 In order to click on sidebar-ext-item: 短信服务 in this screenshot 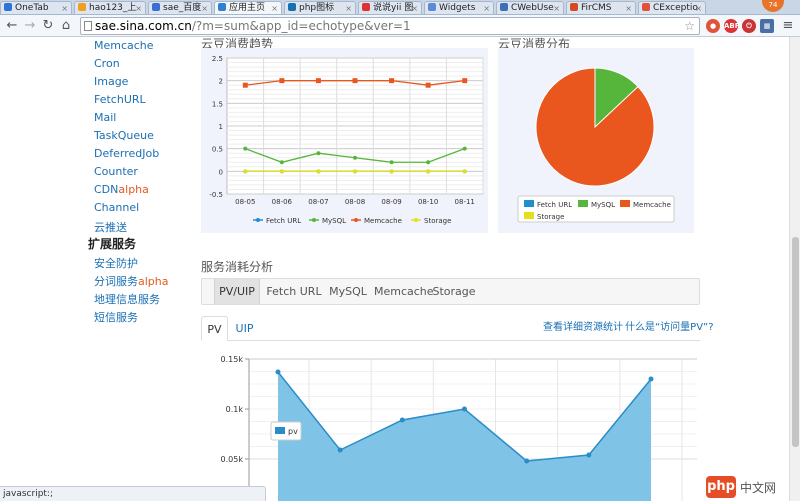, I will do `click(116, 317)`.